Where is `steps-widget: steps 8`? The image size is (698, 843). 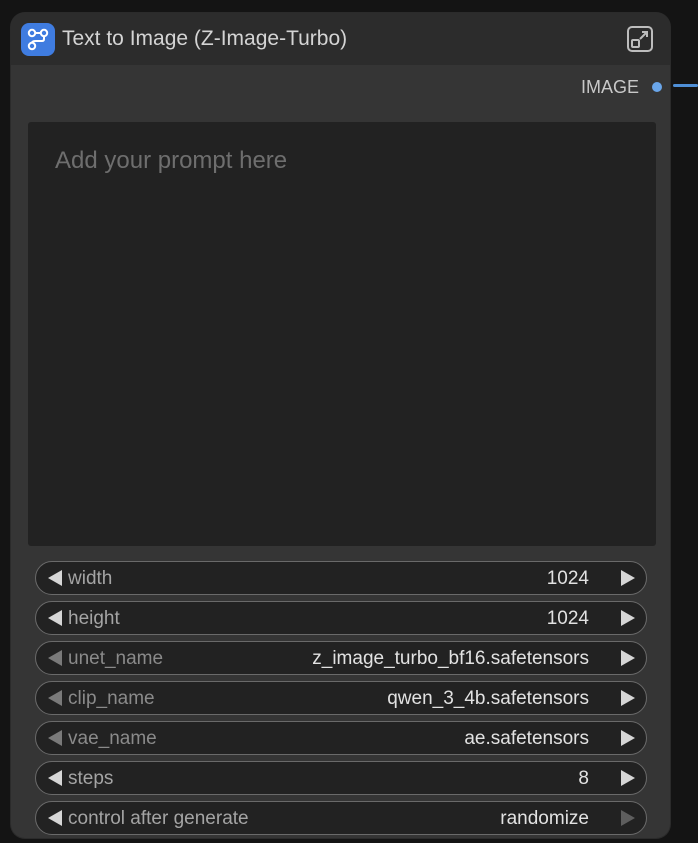
steps-widget: steps 8 is located at coordinates (341, 778).